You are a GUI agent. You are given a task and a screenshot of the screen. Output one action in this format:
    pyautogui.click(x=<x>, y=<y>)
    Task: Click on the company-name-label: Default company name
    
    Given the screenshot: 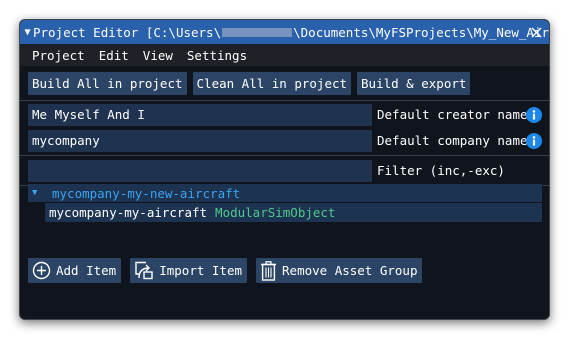 What is the action you would take?
    pyautogui.click(x=452, y=140)
    